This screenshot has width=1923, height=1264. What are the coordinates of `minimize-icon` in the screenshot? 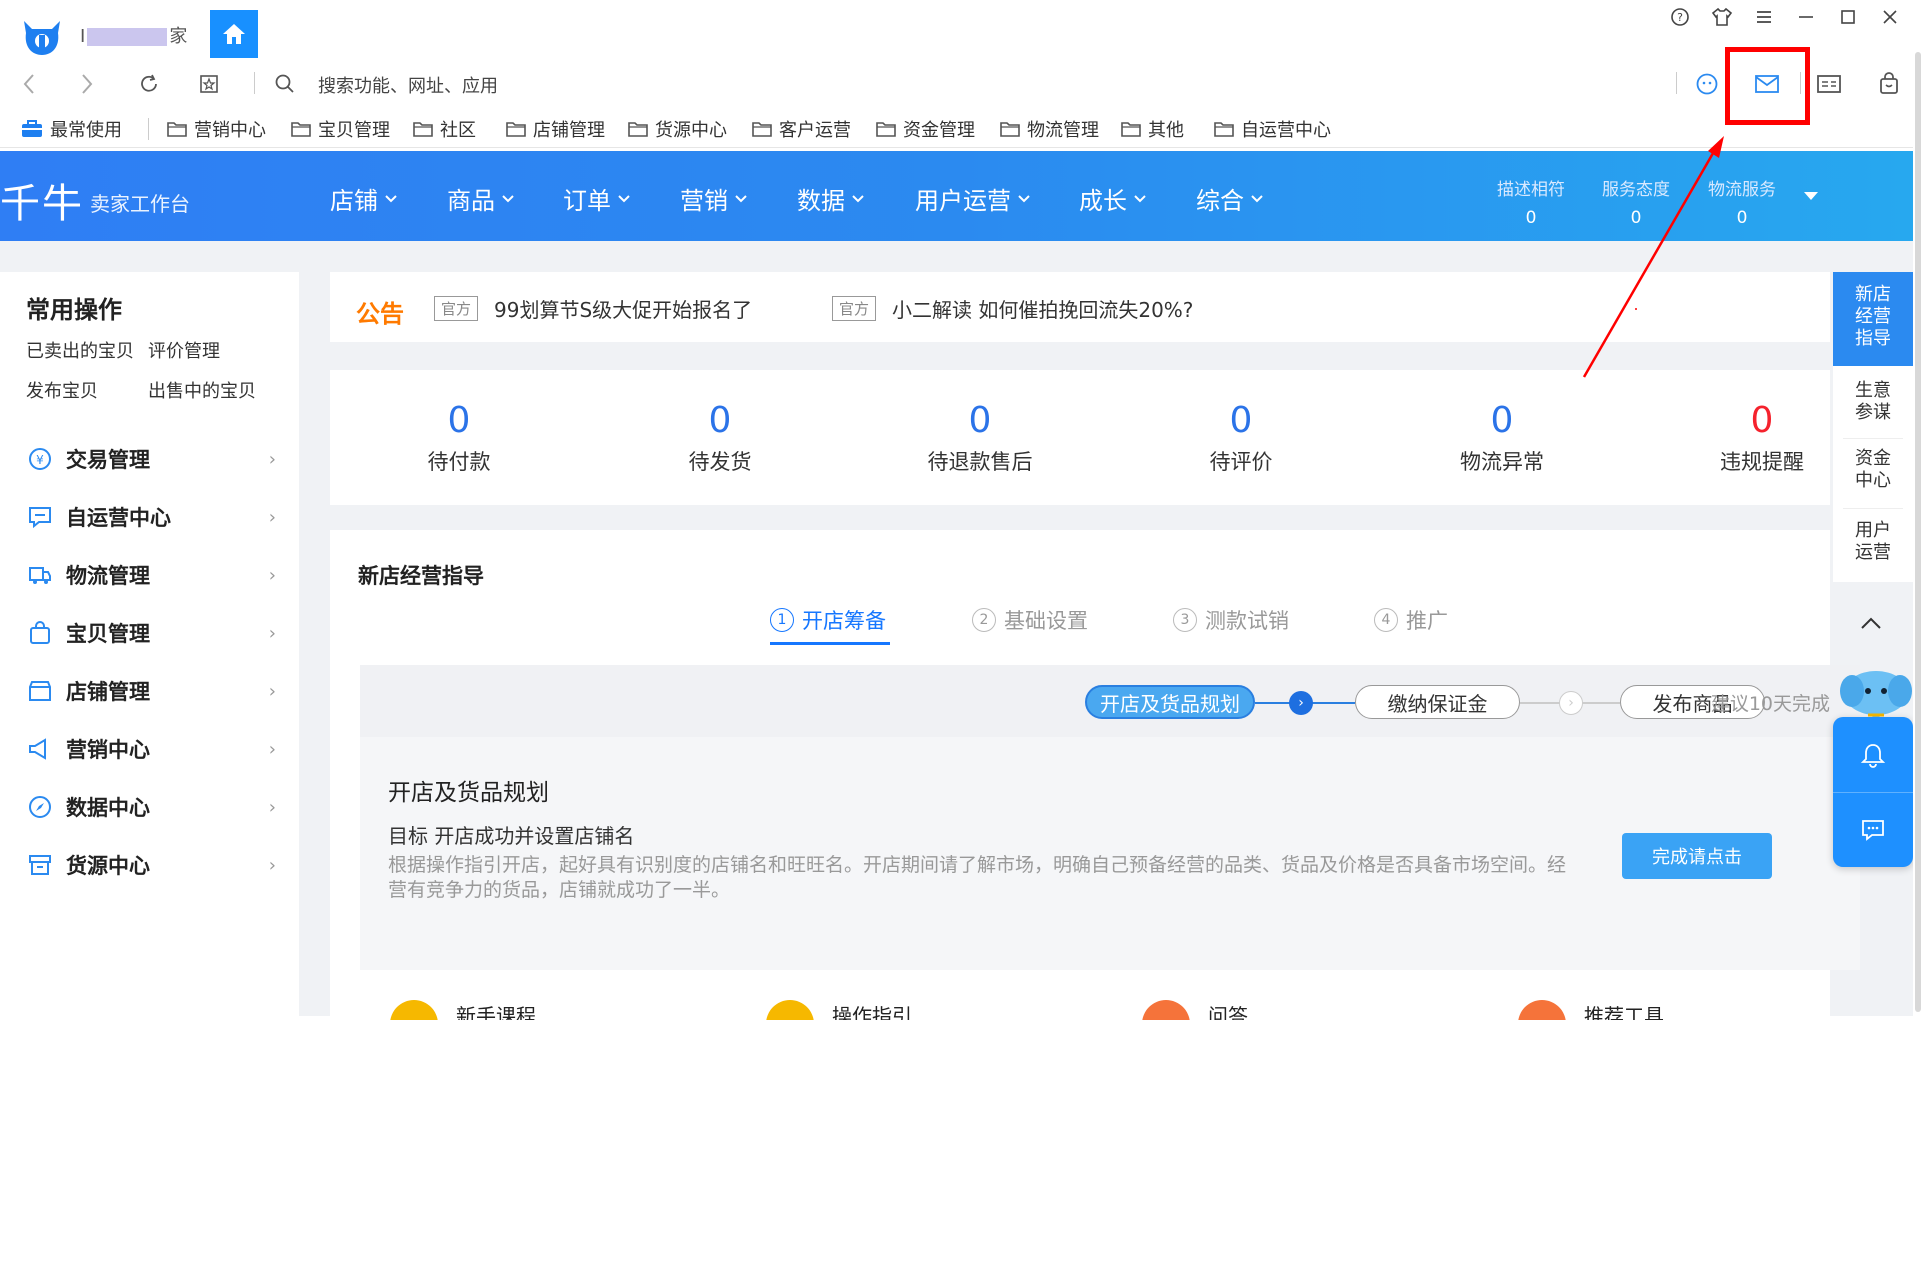 It's located at (1806, 17).